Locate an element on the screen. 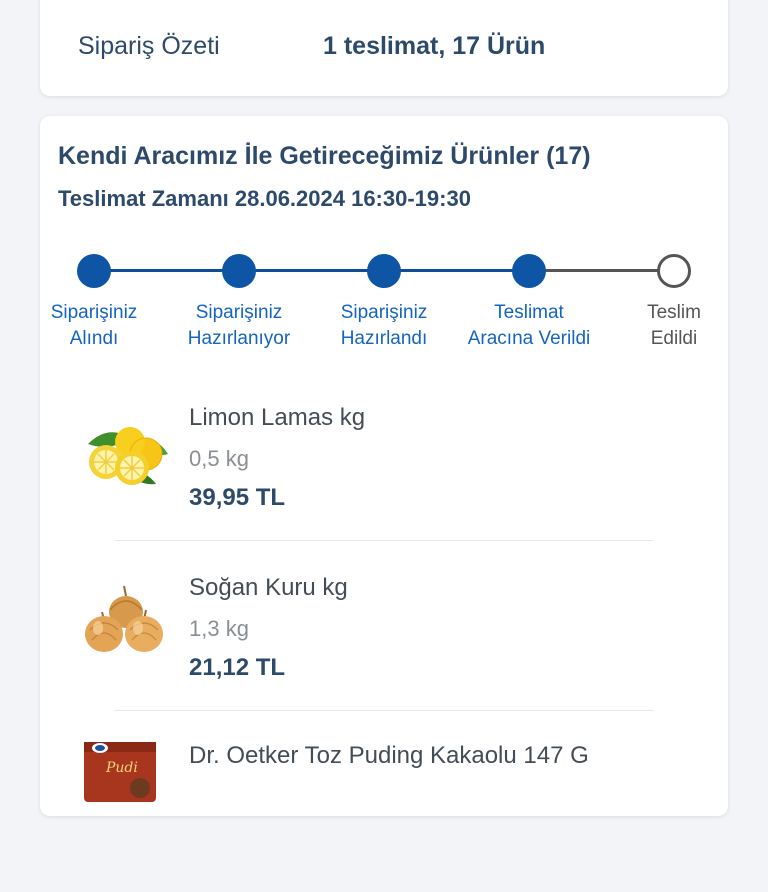 The height and width of the screenshot is (892, 768). step-label-prepared: Siparişiniz Hazırlandı is located at coordinates (384, 326).